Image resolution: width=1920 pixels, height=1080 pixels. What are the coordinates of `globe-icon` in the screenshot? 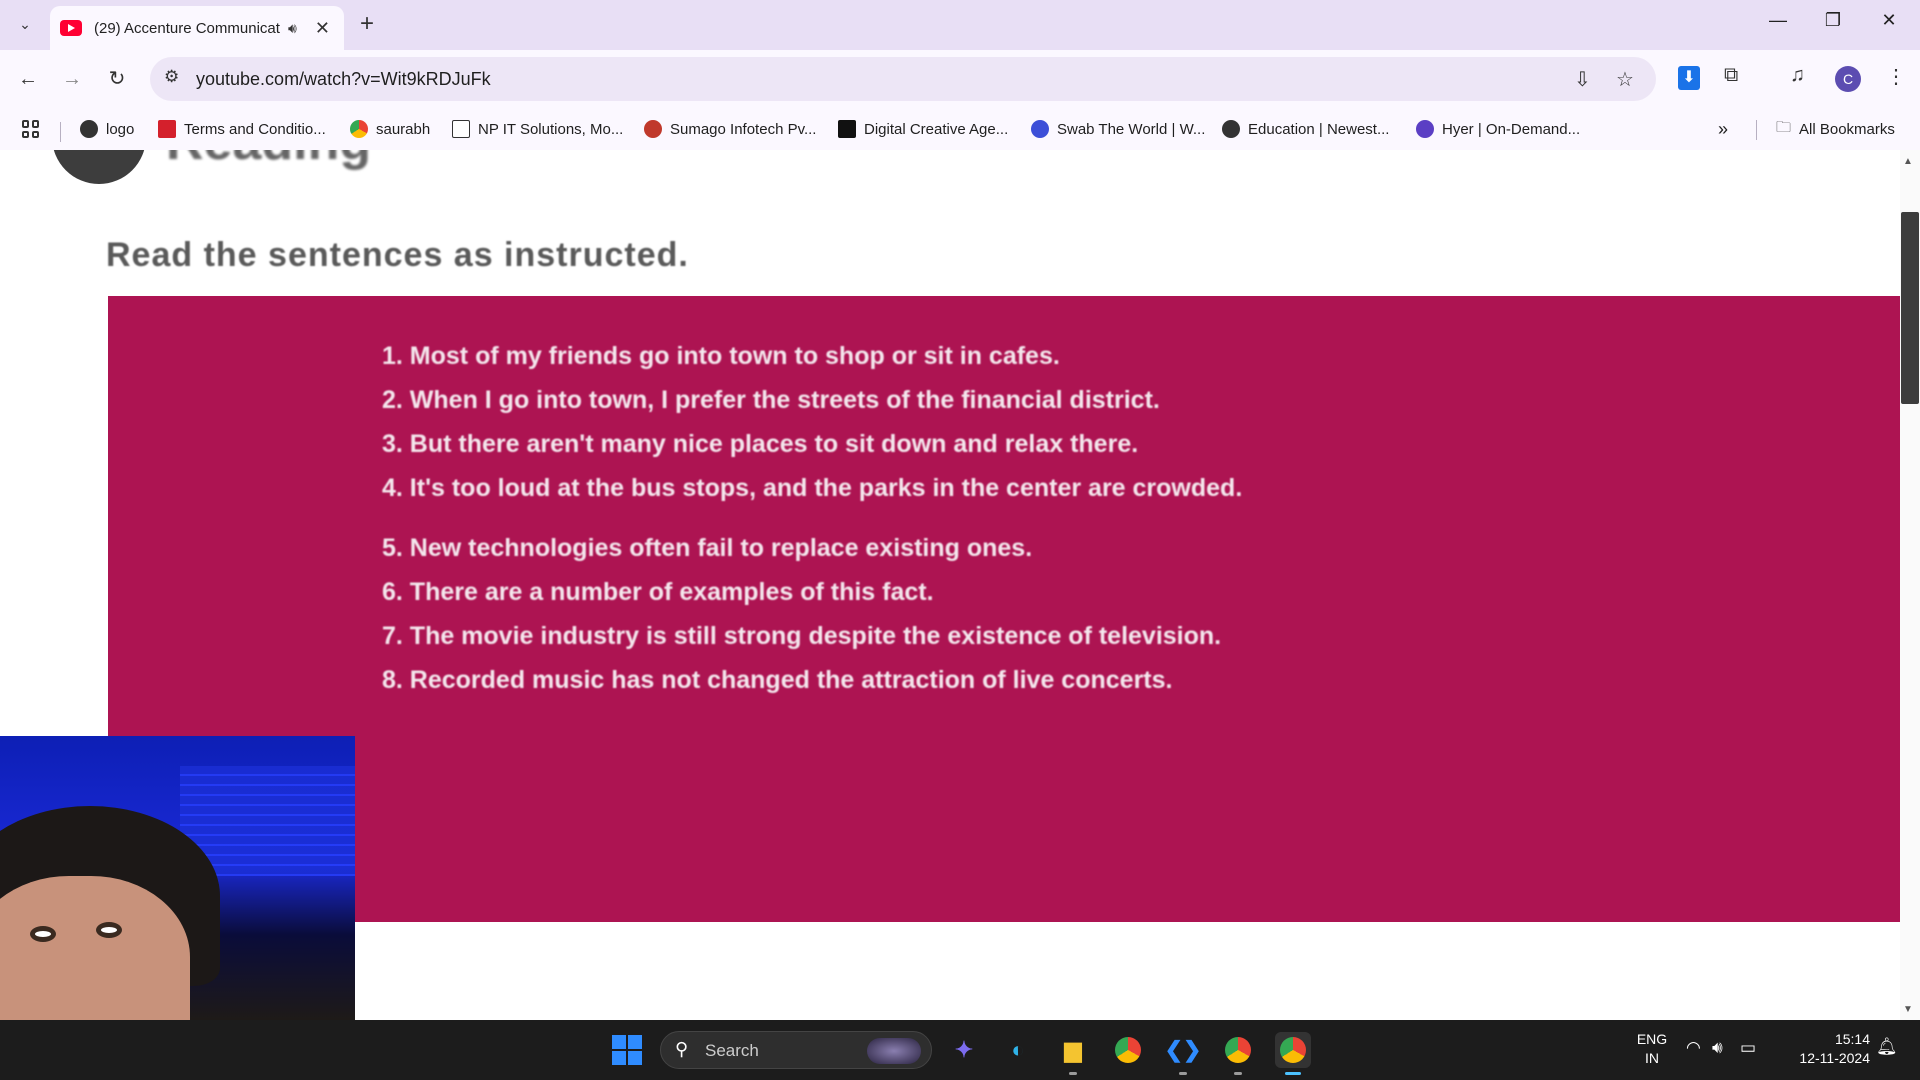 It's located at (89, 129).